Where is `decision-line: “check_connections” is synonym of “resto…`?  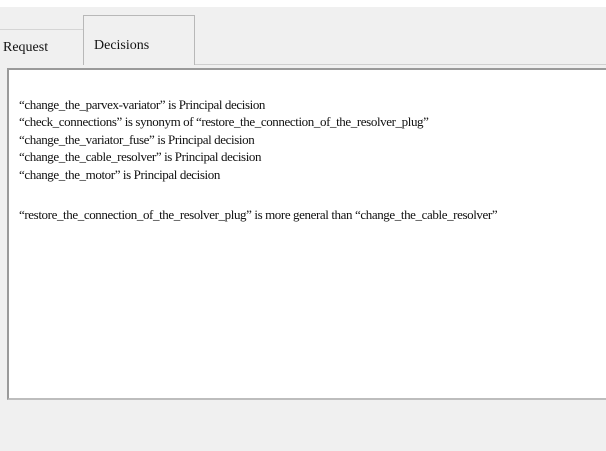 decision-line: “check_connections” is synonym of “resto… is located at coordinates (224, 122).